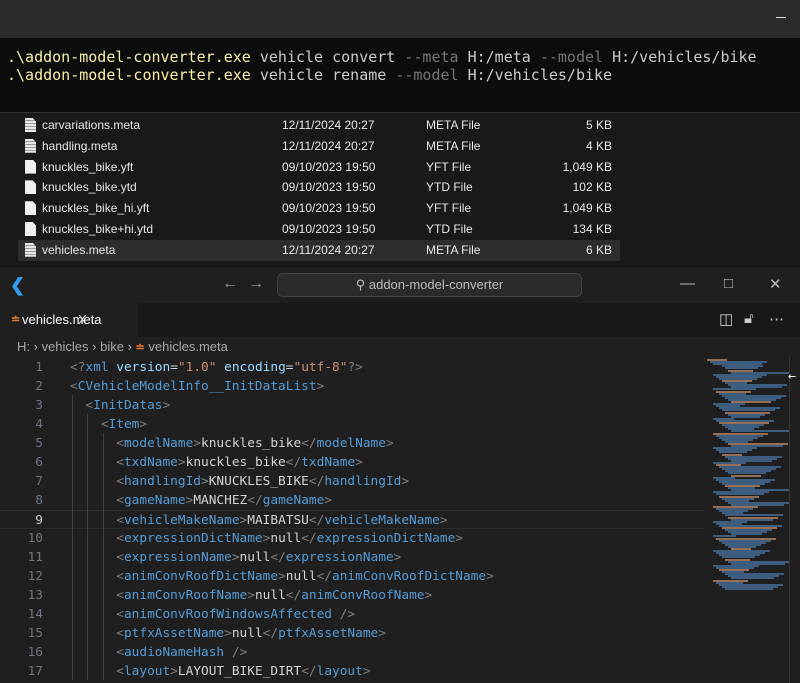 Image resolution: width=800 pixels, height=683 pixels. I want to click on maximize-icon: □, so click(728, 283).